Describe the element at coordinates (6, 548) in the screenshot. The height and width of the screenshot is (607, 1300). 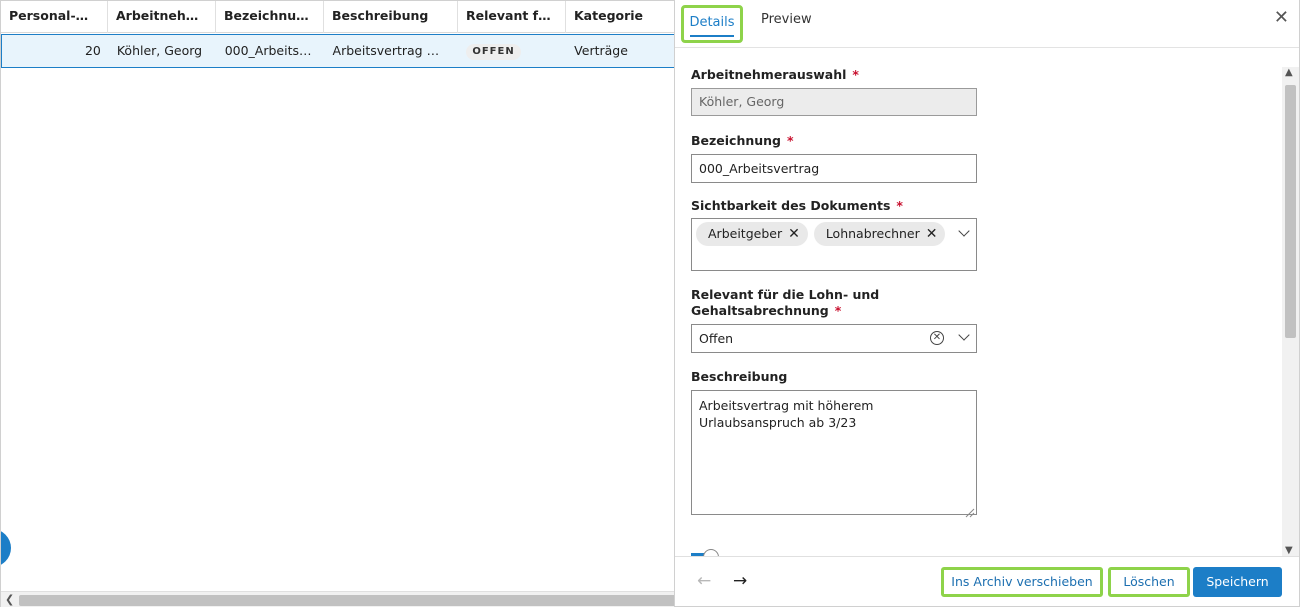
I see `floating-action-button` at that location.